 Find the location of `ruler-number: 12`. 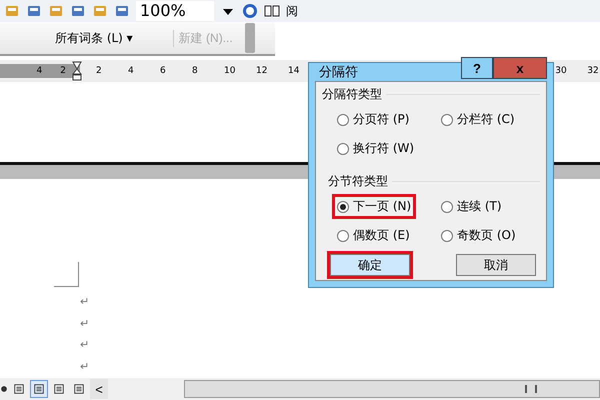

ruler-number: 12 is located at coordinates (262, 71).